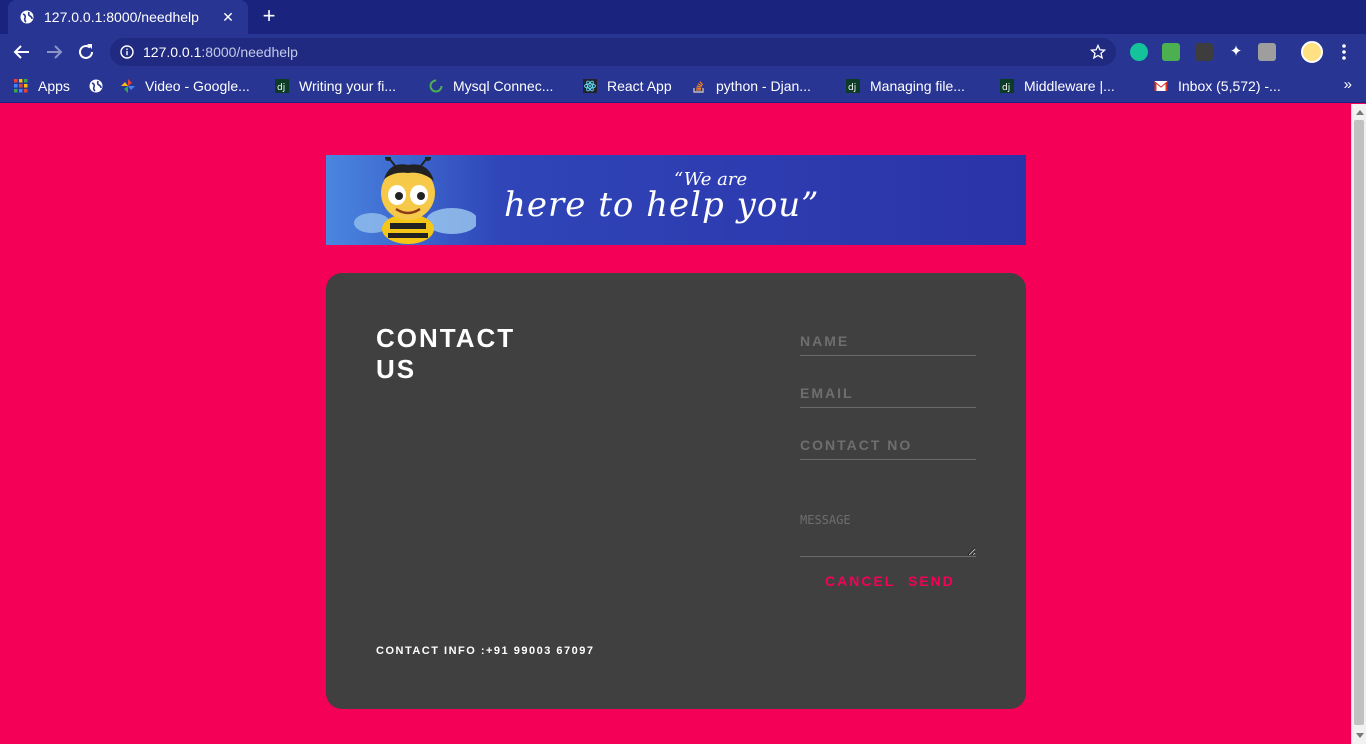  I want to click on spinner-icon, so click(436, 86).